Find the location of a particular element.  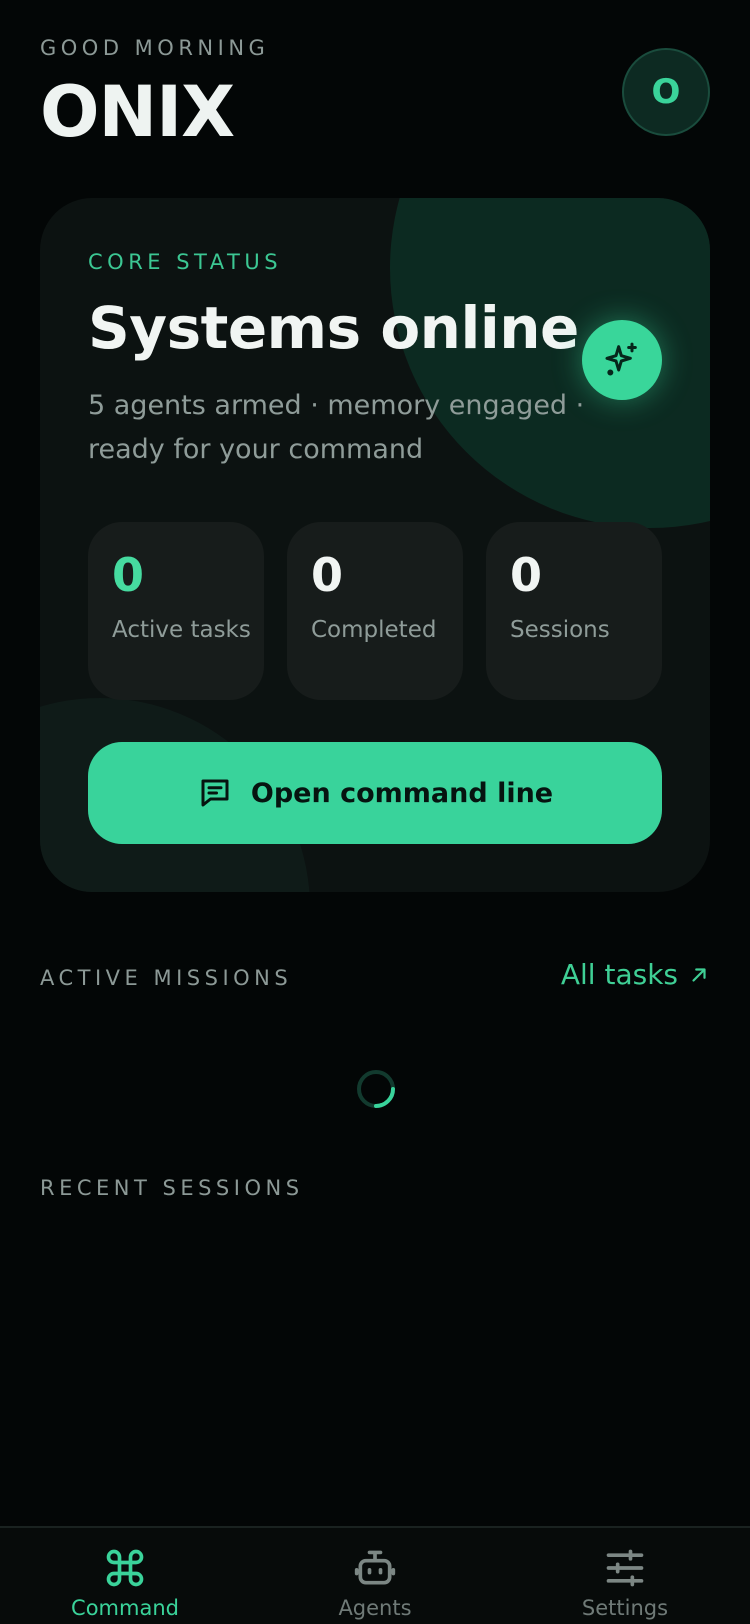

stat-completed: 0 Completed is located at coordinates (375, 611).